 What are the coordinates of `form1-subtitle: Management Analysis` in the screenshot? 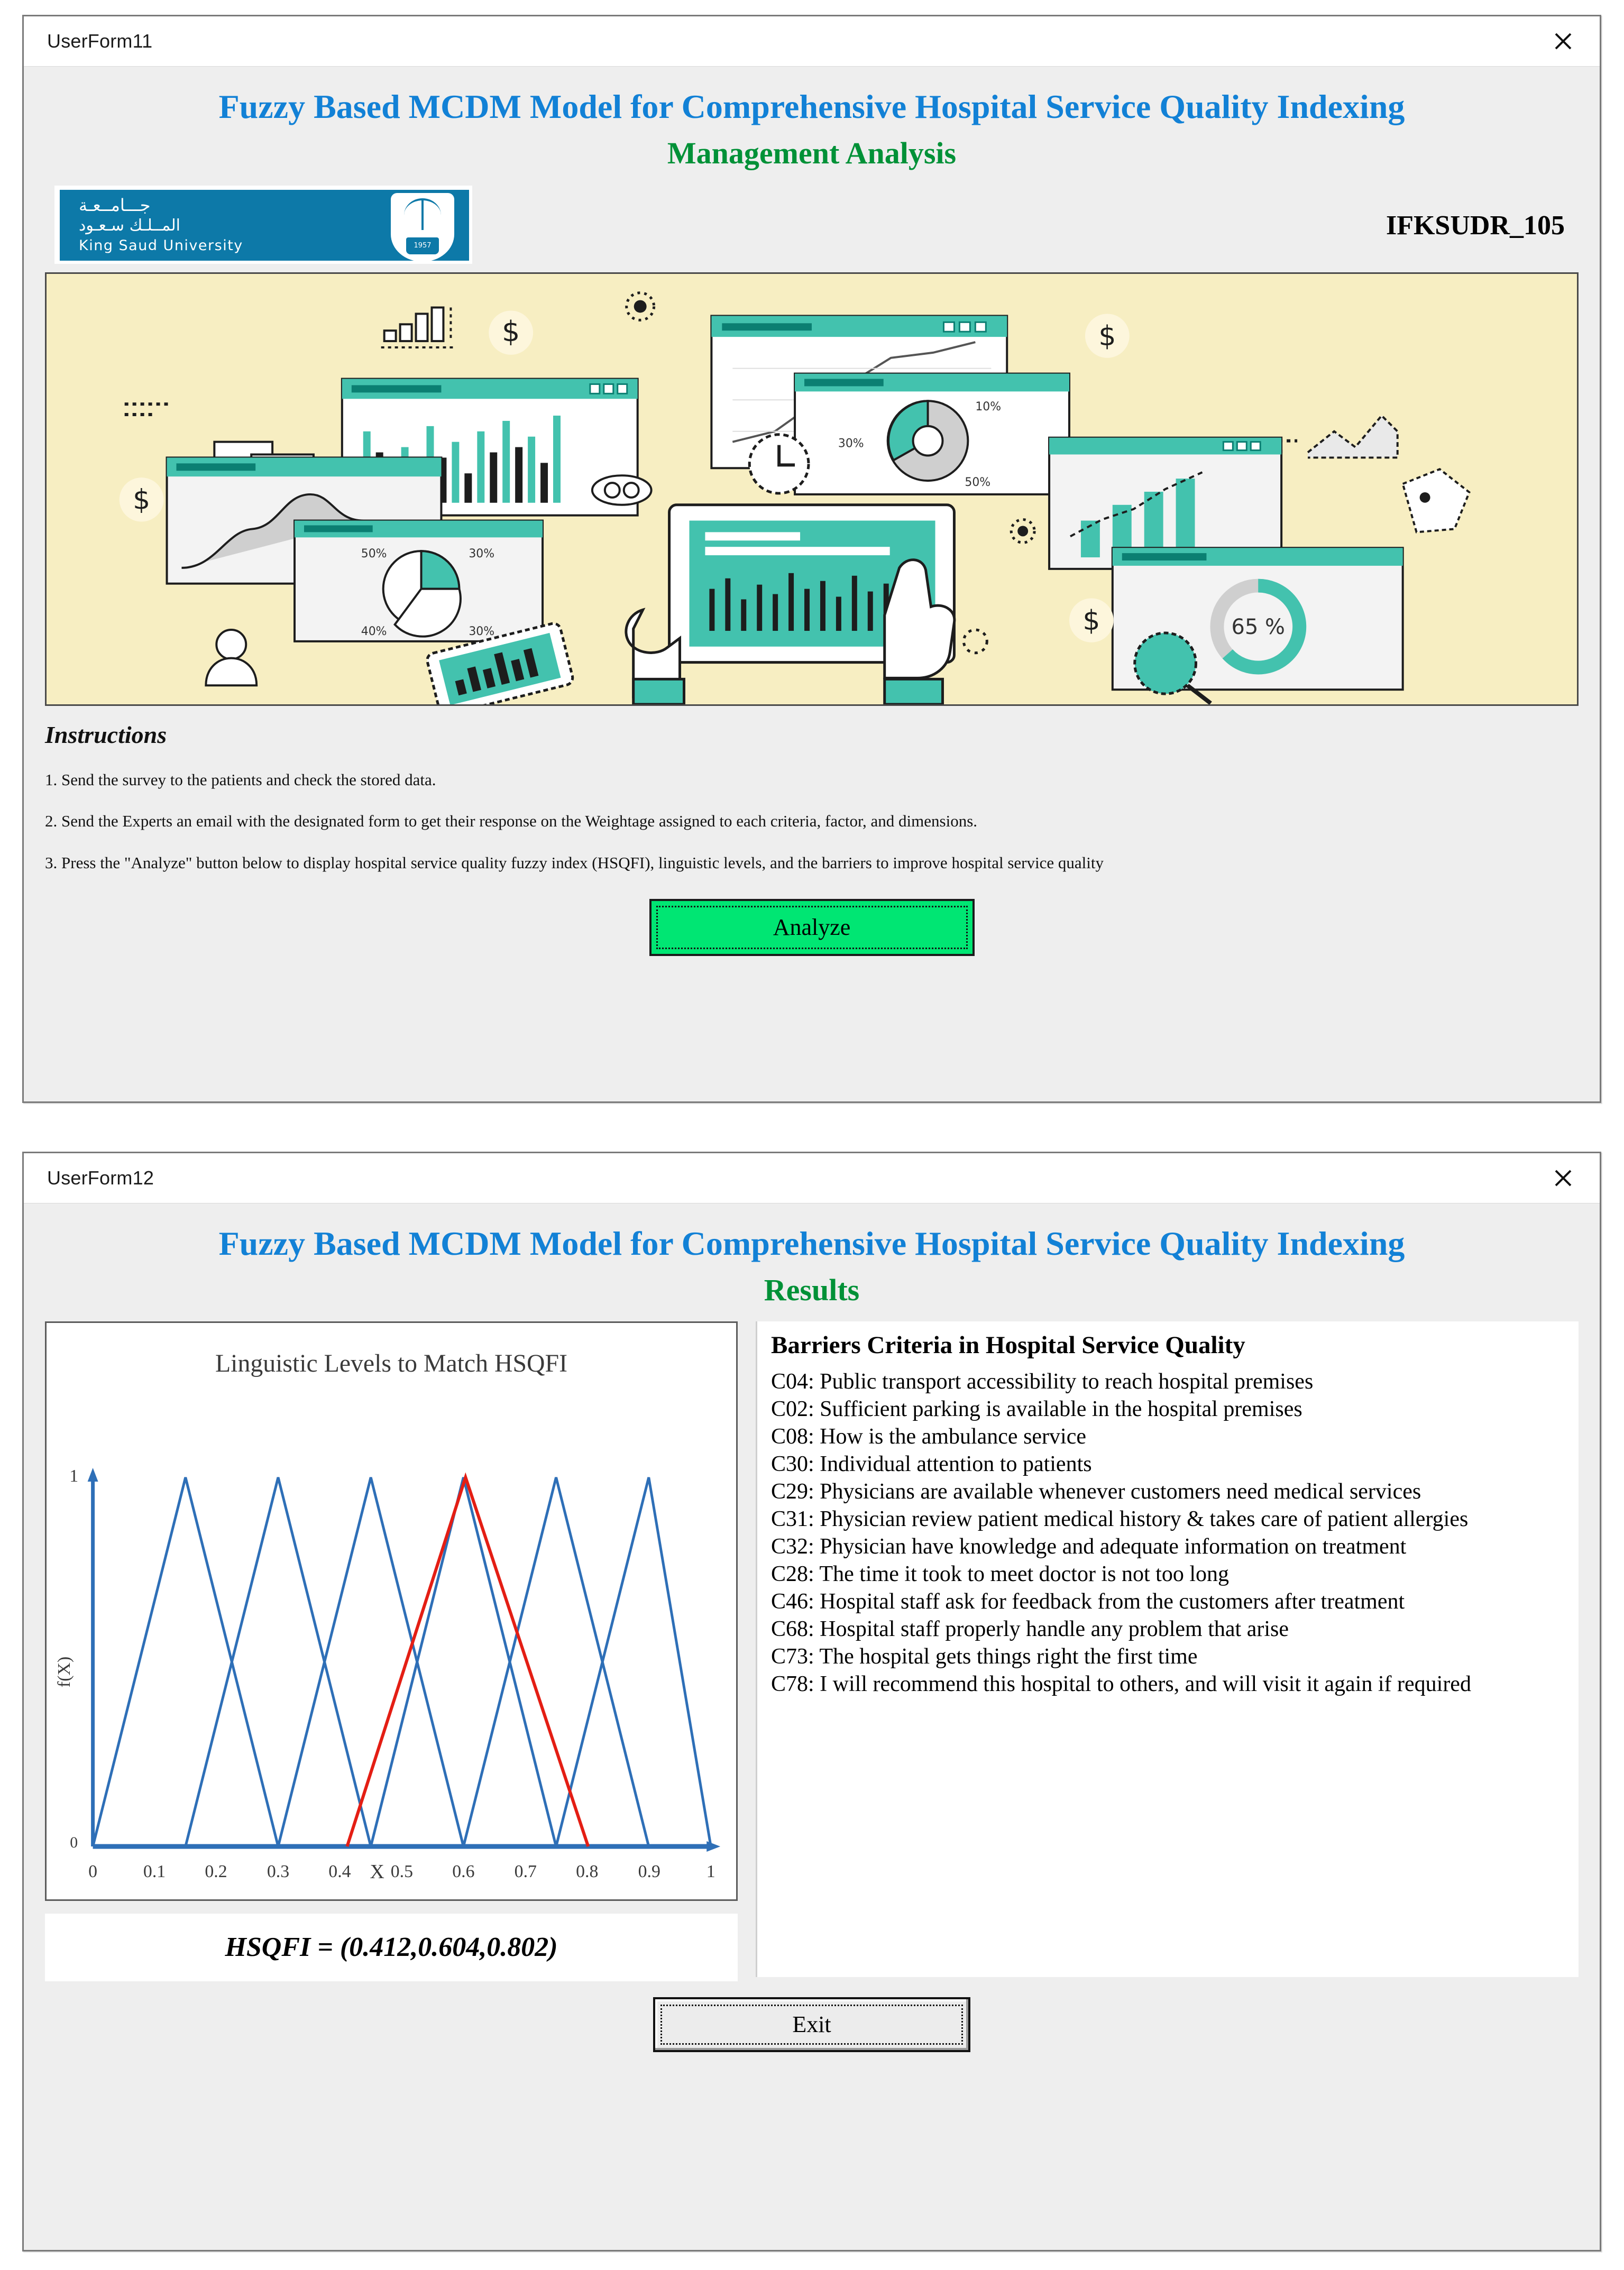 It's located at (812, 152).